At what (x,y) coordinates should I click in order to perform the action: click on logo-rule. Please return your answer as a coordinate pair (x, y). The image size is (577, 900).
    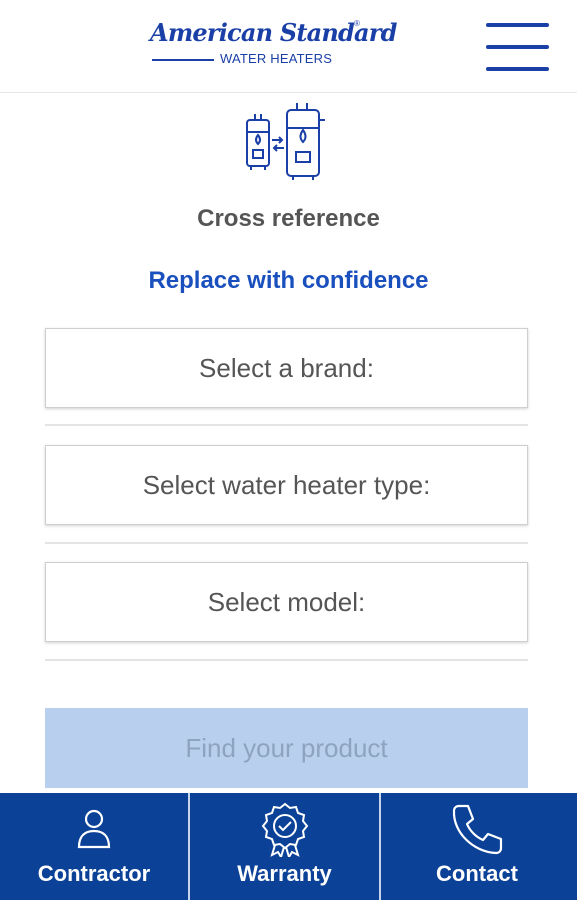
    Looking at the image, I should click on (183, 60).